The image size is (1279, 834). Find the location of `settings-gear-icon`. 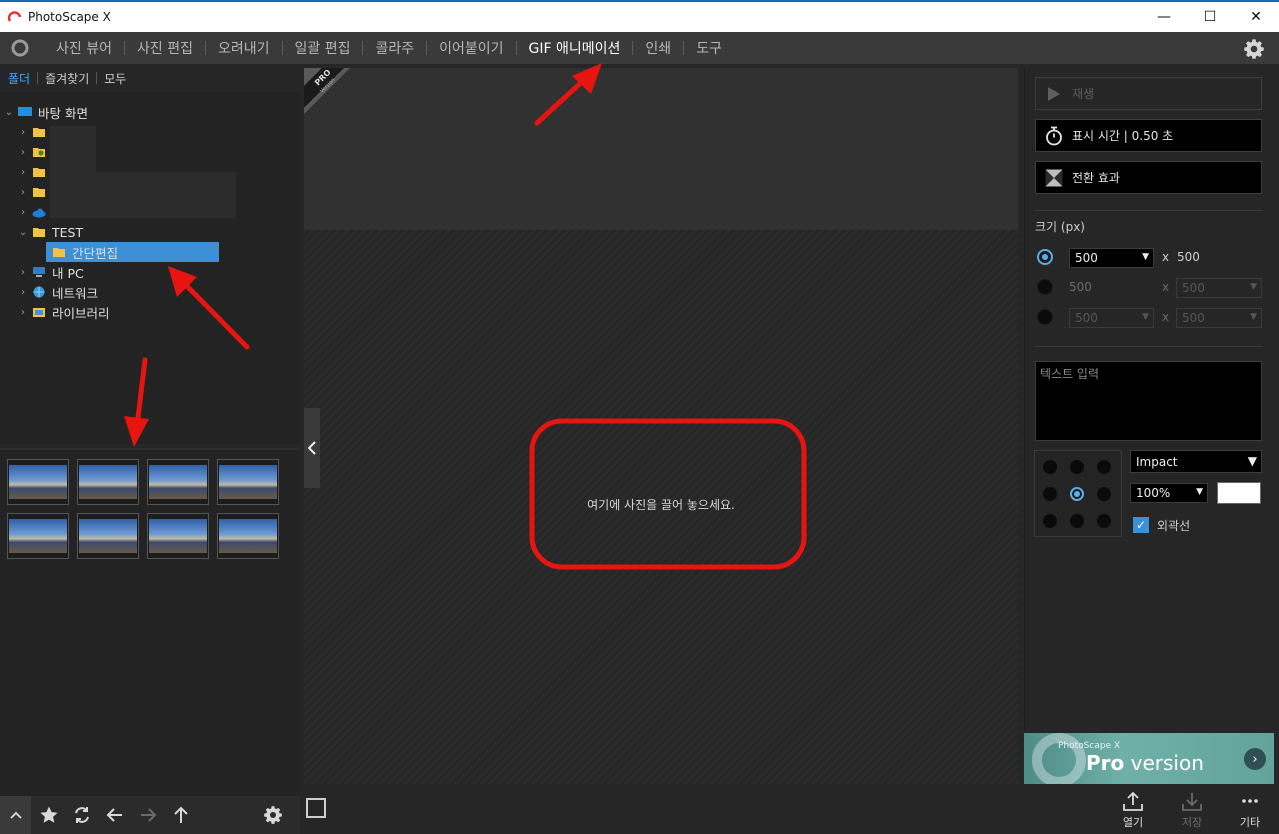

settings-gear-icon is located at coordinates (1254, 49).